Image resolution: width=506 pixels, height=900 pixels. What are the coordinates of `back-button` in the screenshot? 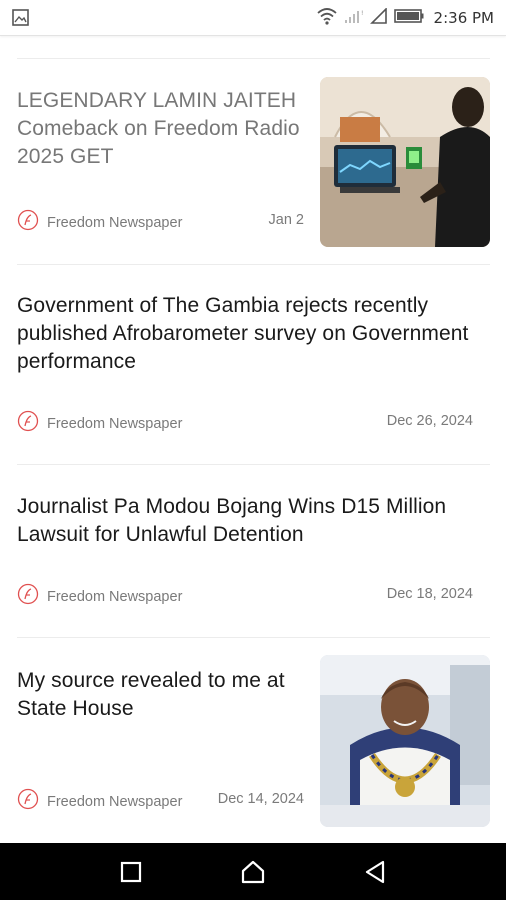 It's located at (375, 872).